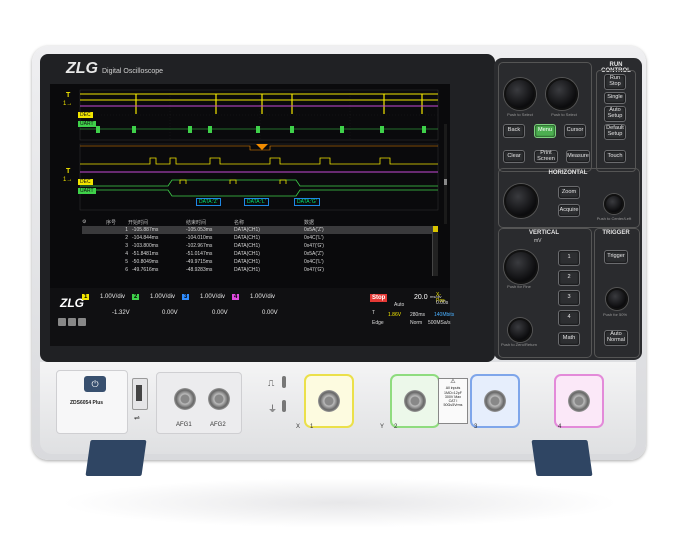 The image size is (676, 558). What do you see at coordinates (569, 192) in the screenshot?
I see `zoom-button: Zoom` at bounding box center [569, 192].